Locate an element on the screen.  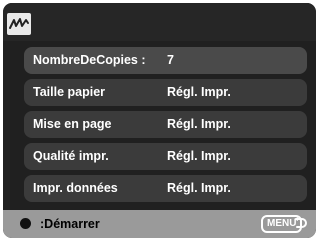
menu-item-layout: Mise en page Régl. Impr. is located at coordinates (165, 124).